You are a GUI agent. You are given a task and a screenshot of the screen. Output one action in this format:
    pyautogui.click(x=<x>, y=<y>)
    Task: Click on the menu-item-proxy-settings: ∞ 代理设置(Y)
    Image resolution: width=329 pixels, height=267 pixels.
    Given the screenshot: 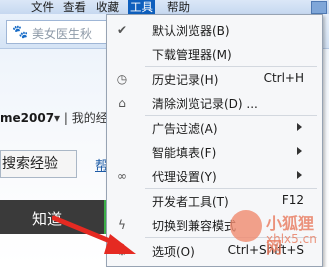 What is the action you would take?
    pyautogui.click(x=214, y=176)
    